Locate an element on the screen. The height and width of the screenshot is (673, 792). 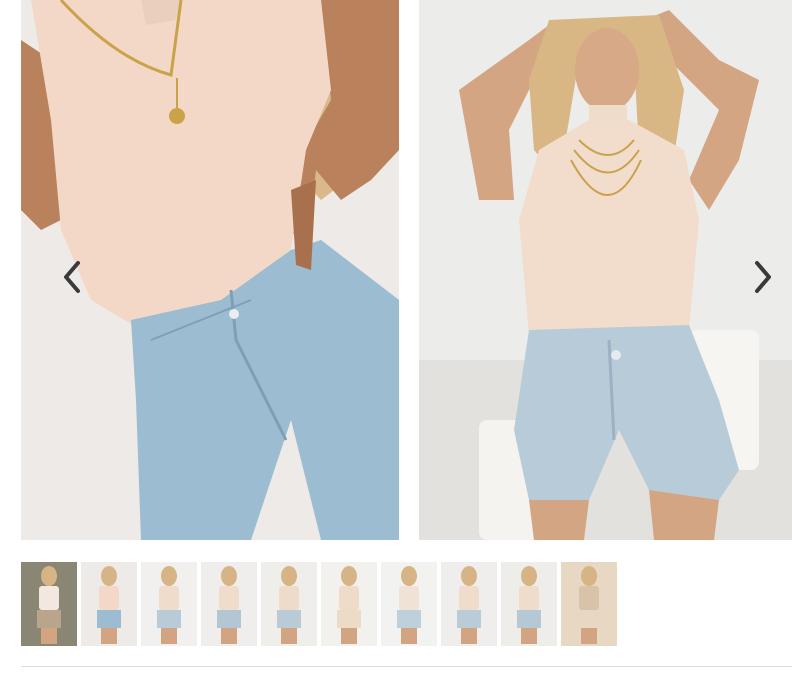
chevron-left-icon is located at coordinates (72, 277).